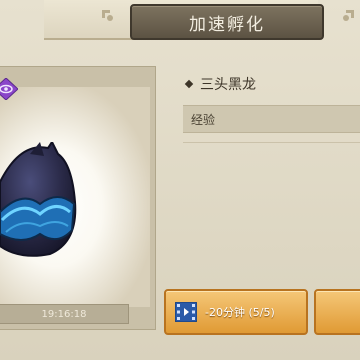 This screenshot has height=360, width=360. Describe the element at coordinates (64, 314) in the screenshot. I see `hatch-timer: 19:16:18` at that location.